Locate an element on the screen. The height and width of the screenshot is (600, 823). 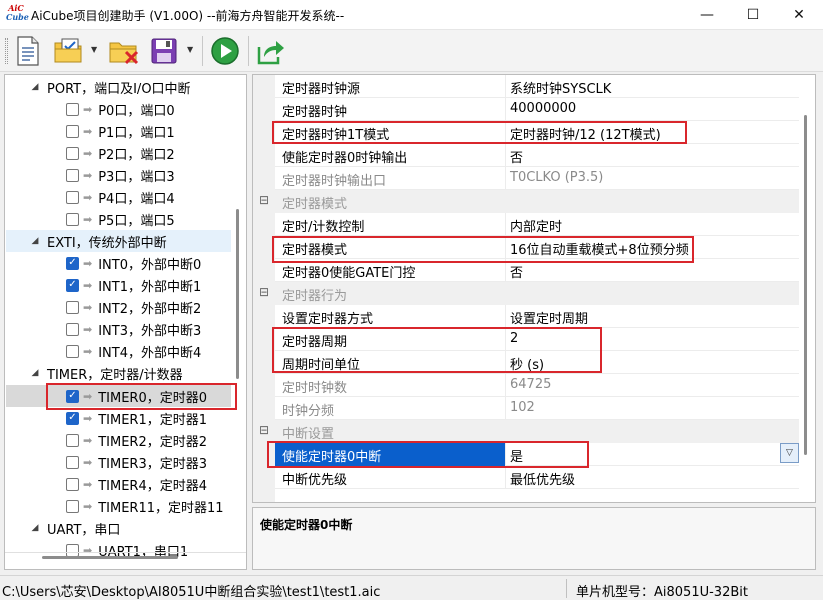
property-row: 设置定时器方式 设置定时周期 is located at coordinates (537, 316).